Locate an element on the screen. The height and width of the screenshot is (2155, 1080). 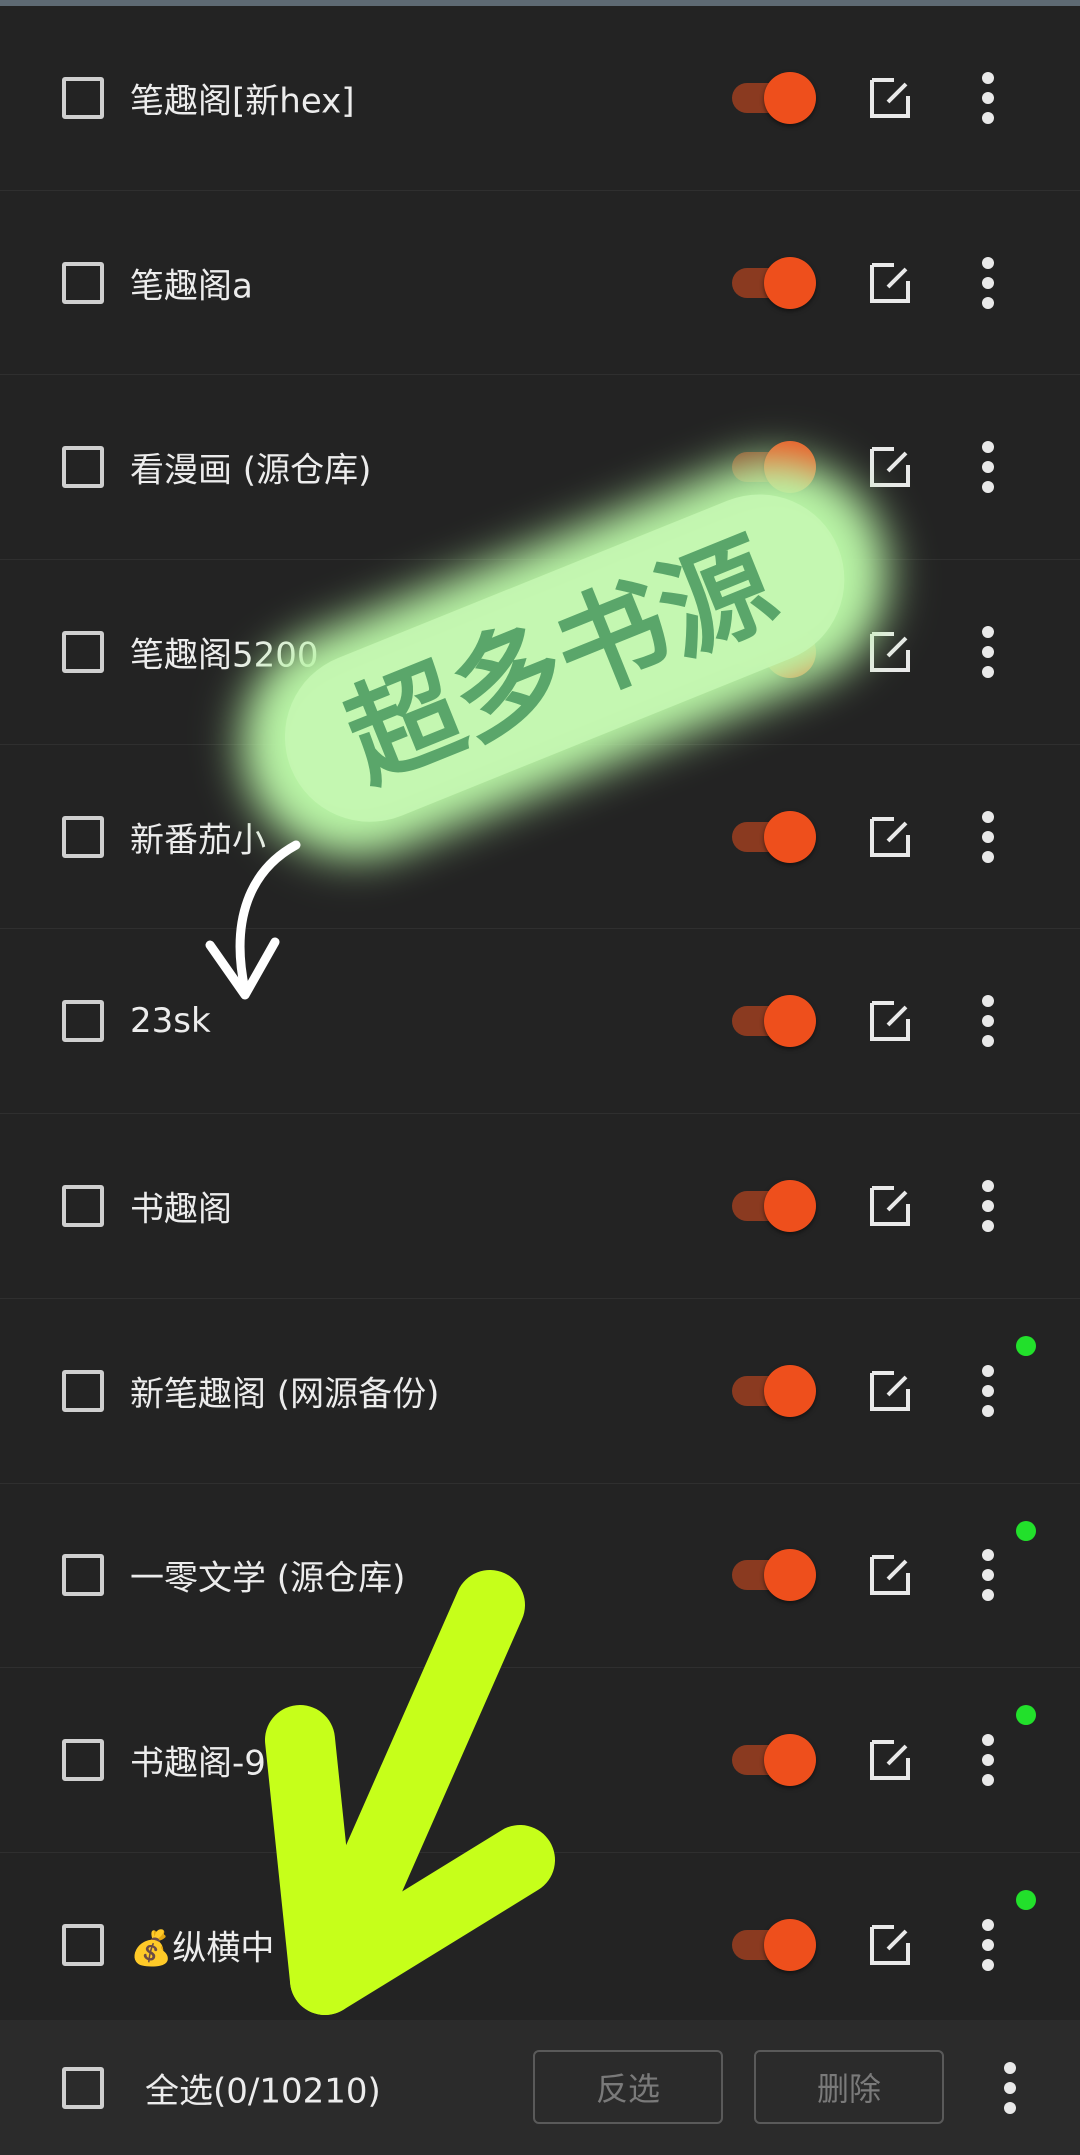
list-item: 笔趣阁5200 is located at coordinates (540, 652).